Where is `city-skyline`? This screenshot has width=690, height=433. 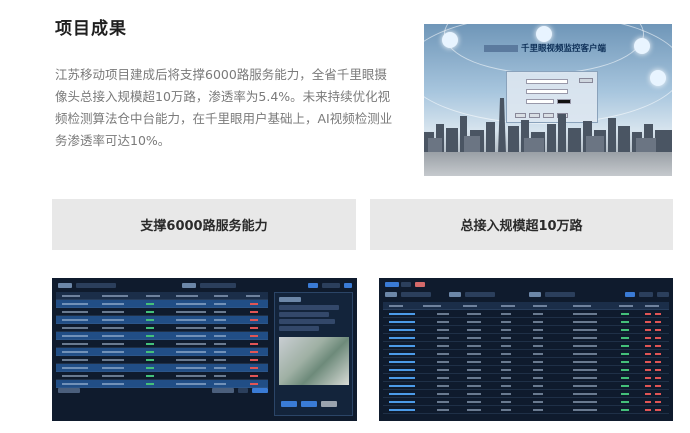
city-skyline is located at coordinates (548, 126).